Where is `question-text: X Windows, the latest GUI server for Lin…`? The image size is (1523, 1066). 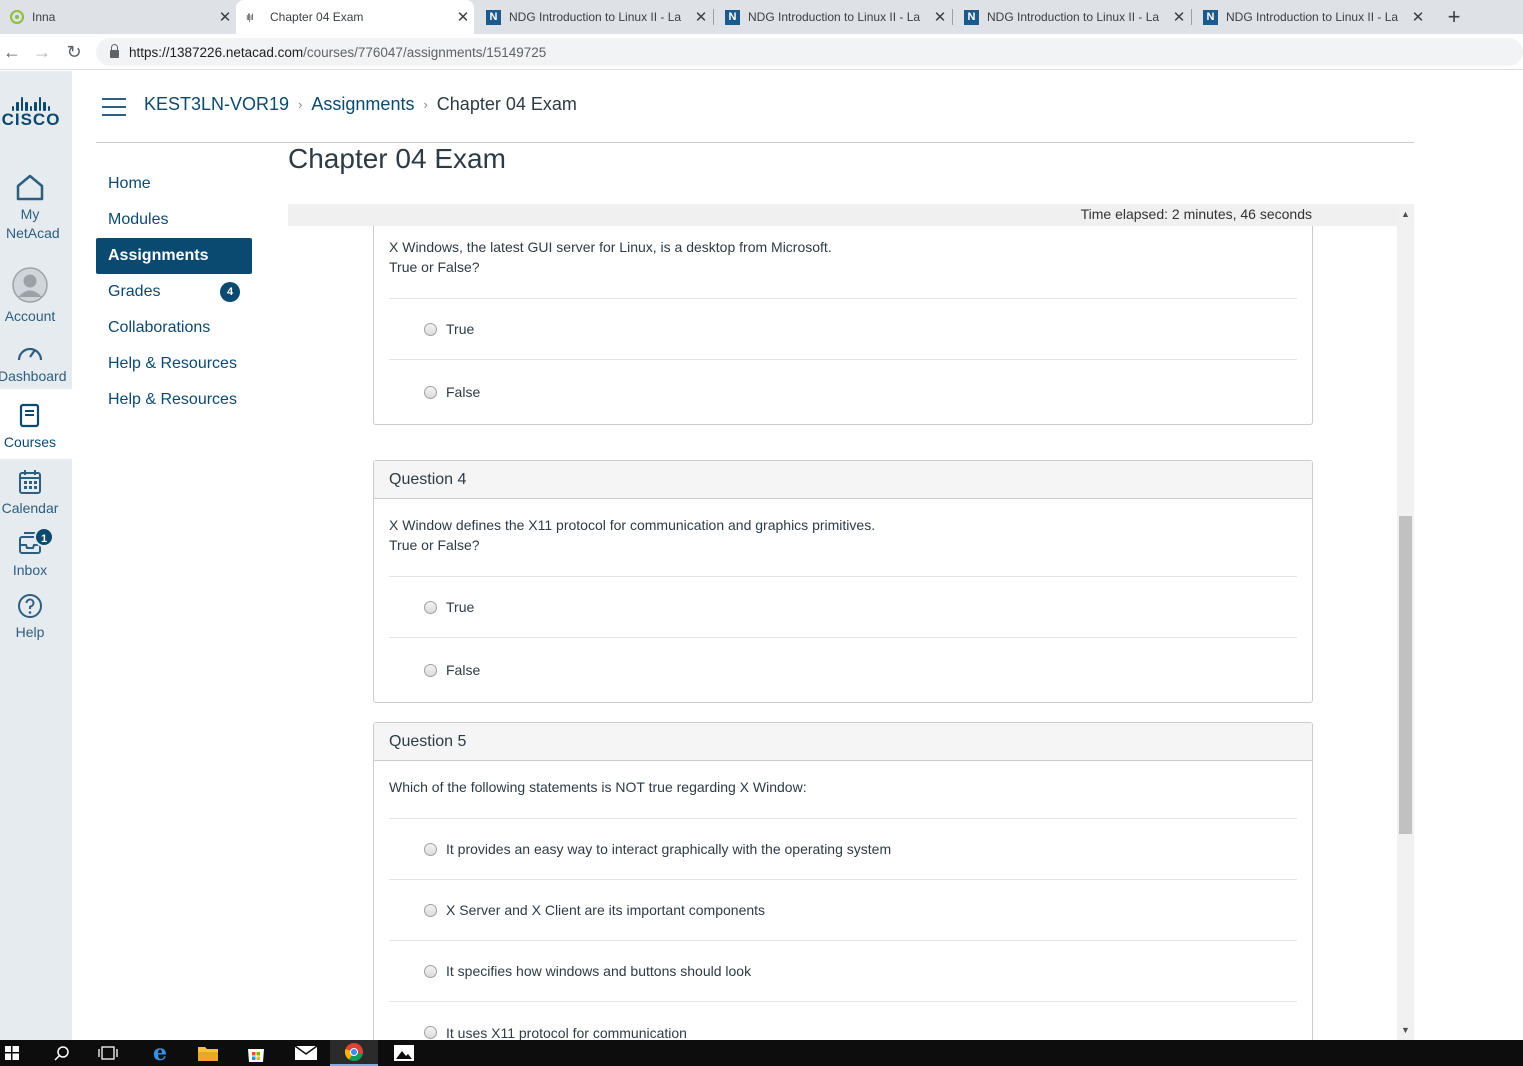 question-text: X Windows, the latest GUI server for Lin… is located at coordinates (843, 262).